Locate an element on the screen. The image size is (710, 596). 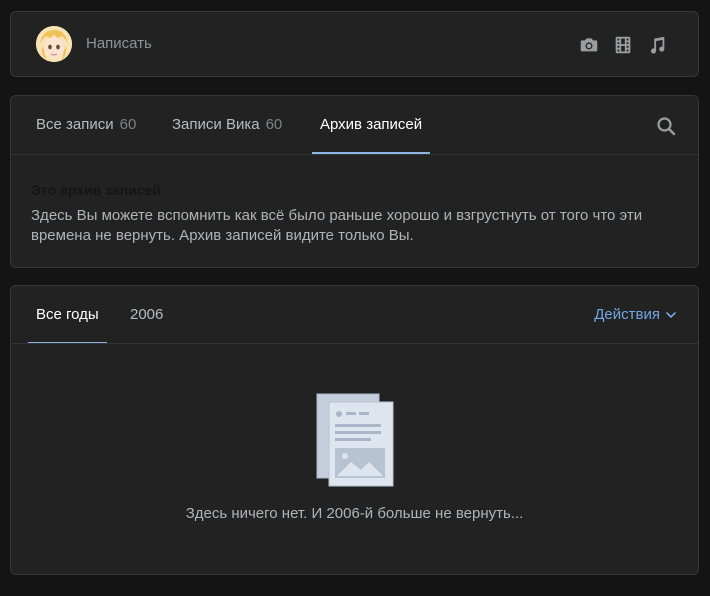
tab-owner-posts: Записи Вика 60 is located at coordinates (227, 125).